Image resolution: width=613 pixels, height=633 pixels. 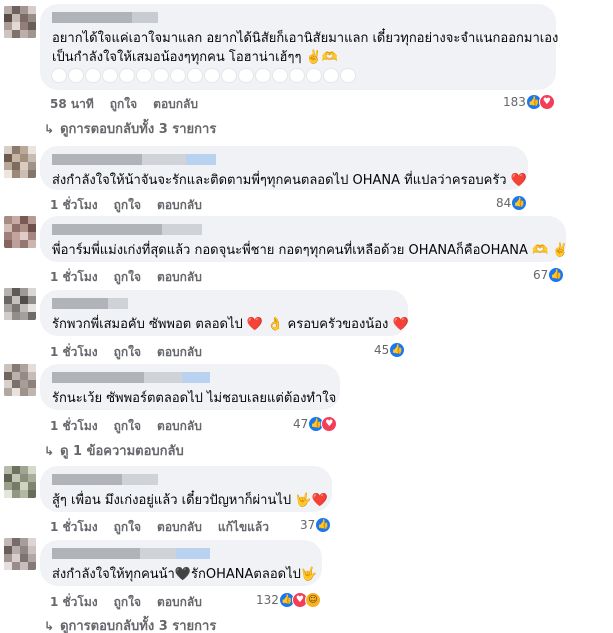 What do you see at coordinates (122, 451) in the screenshot?
I see `view-replies-label: ดู 1 ข้อความตอบกลับ` at bounding box center [122, 451].